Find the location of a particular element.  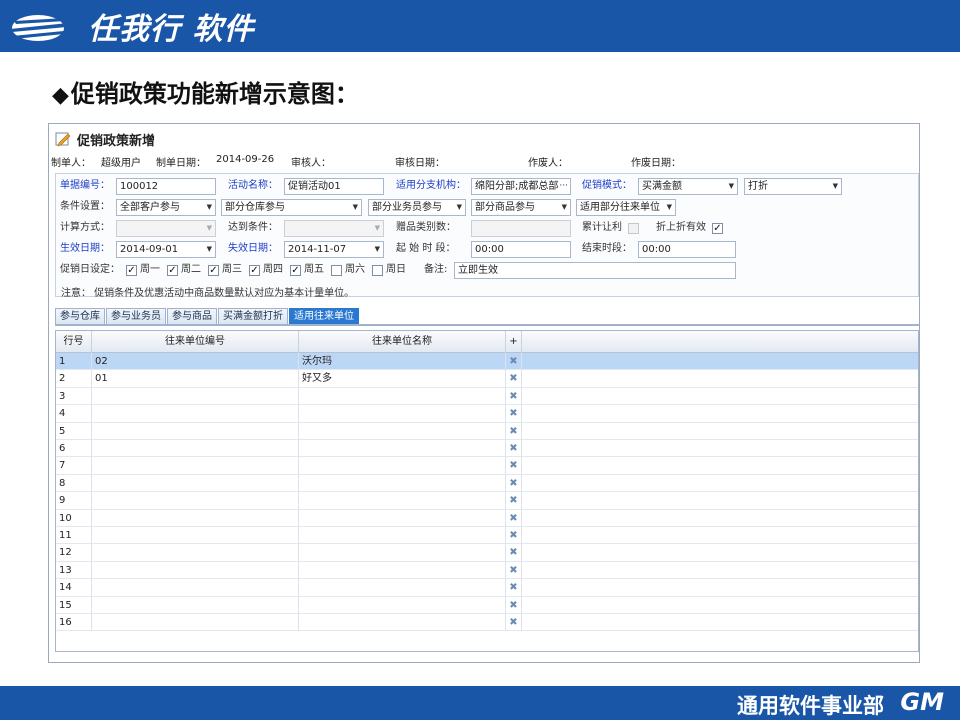

table-row: 16 ✖ is located at coordinates (487, 623).